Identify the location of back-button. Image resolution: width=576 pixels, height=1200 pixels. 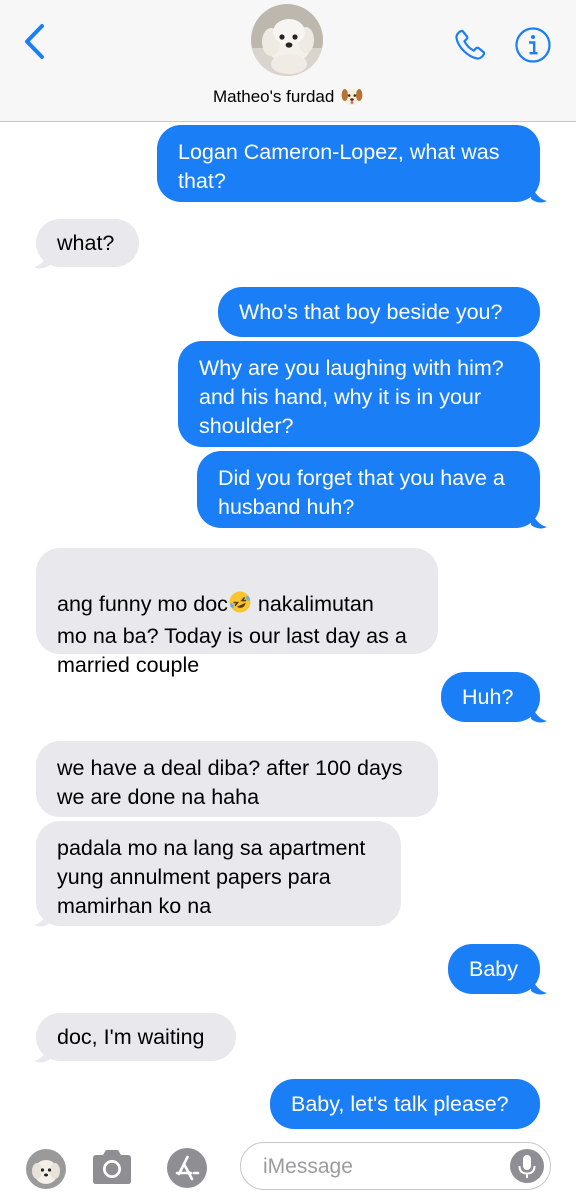
(36, 42).